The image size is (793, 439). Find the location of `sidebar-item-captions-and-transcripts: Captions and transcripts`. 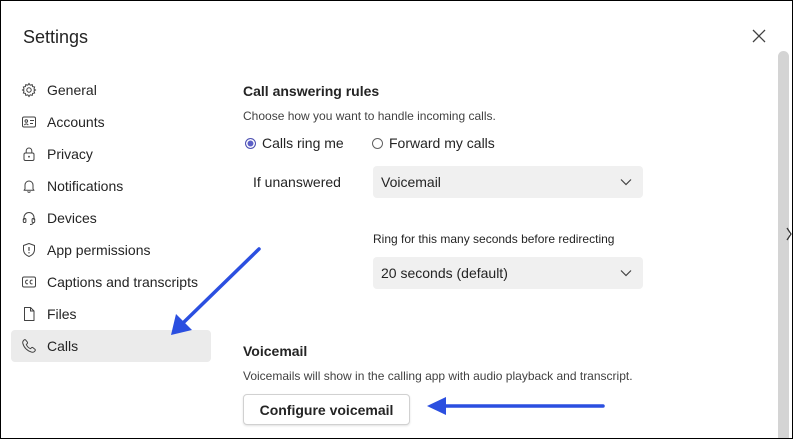

sidebar-item-captions-and-transcripts: Captions and transcripts is located at coordinates (111, 282).